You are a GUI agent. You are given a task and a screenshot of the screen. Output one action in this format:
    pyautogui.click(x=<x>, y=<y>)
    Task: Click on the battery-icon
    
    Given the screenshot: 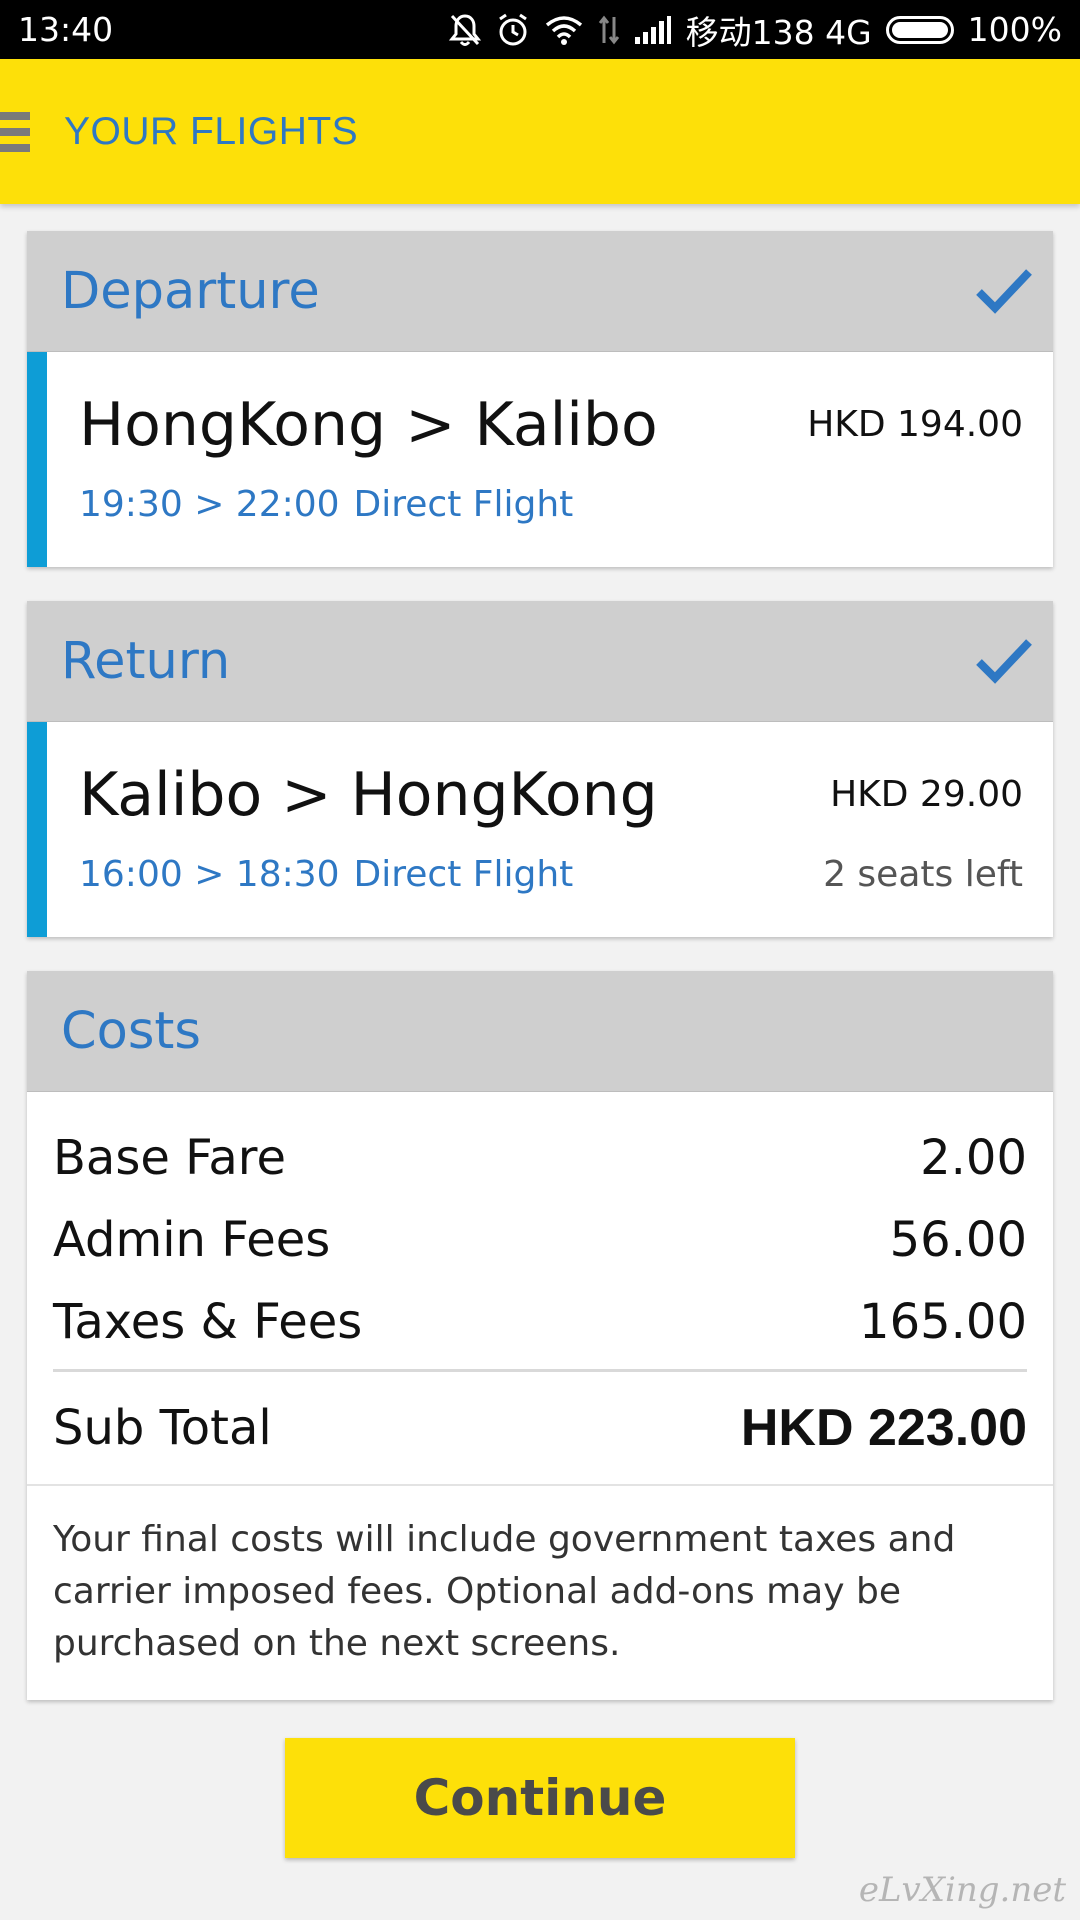 What is the action you would take?
    pyautogui.click(x=919, y=29)
    